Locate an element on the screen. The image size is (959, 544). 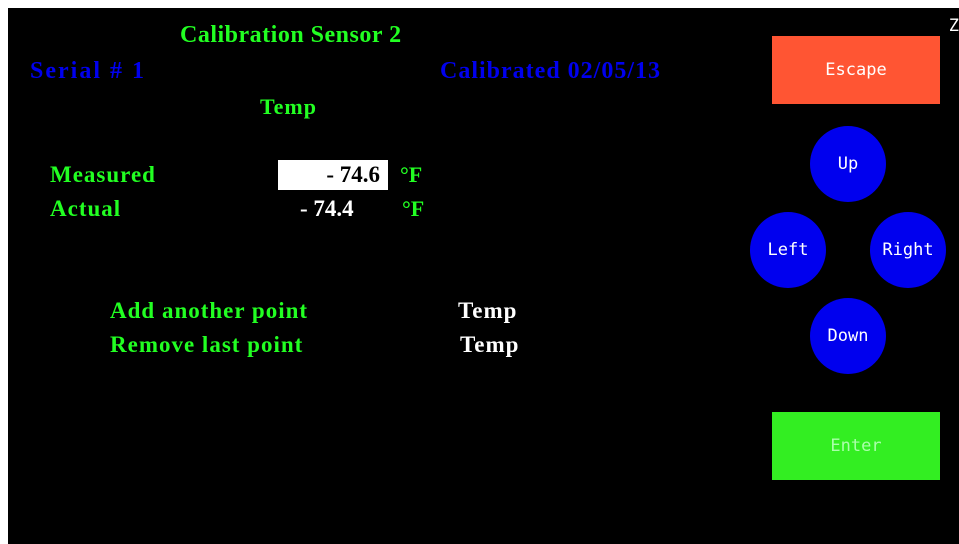
corner-indicator: Z is located at coordinates (953, 26).